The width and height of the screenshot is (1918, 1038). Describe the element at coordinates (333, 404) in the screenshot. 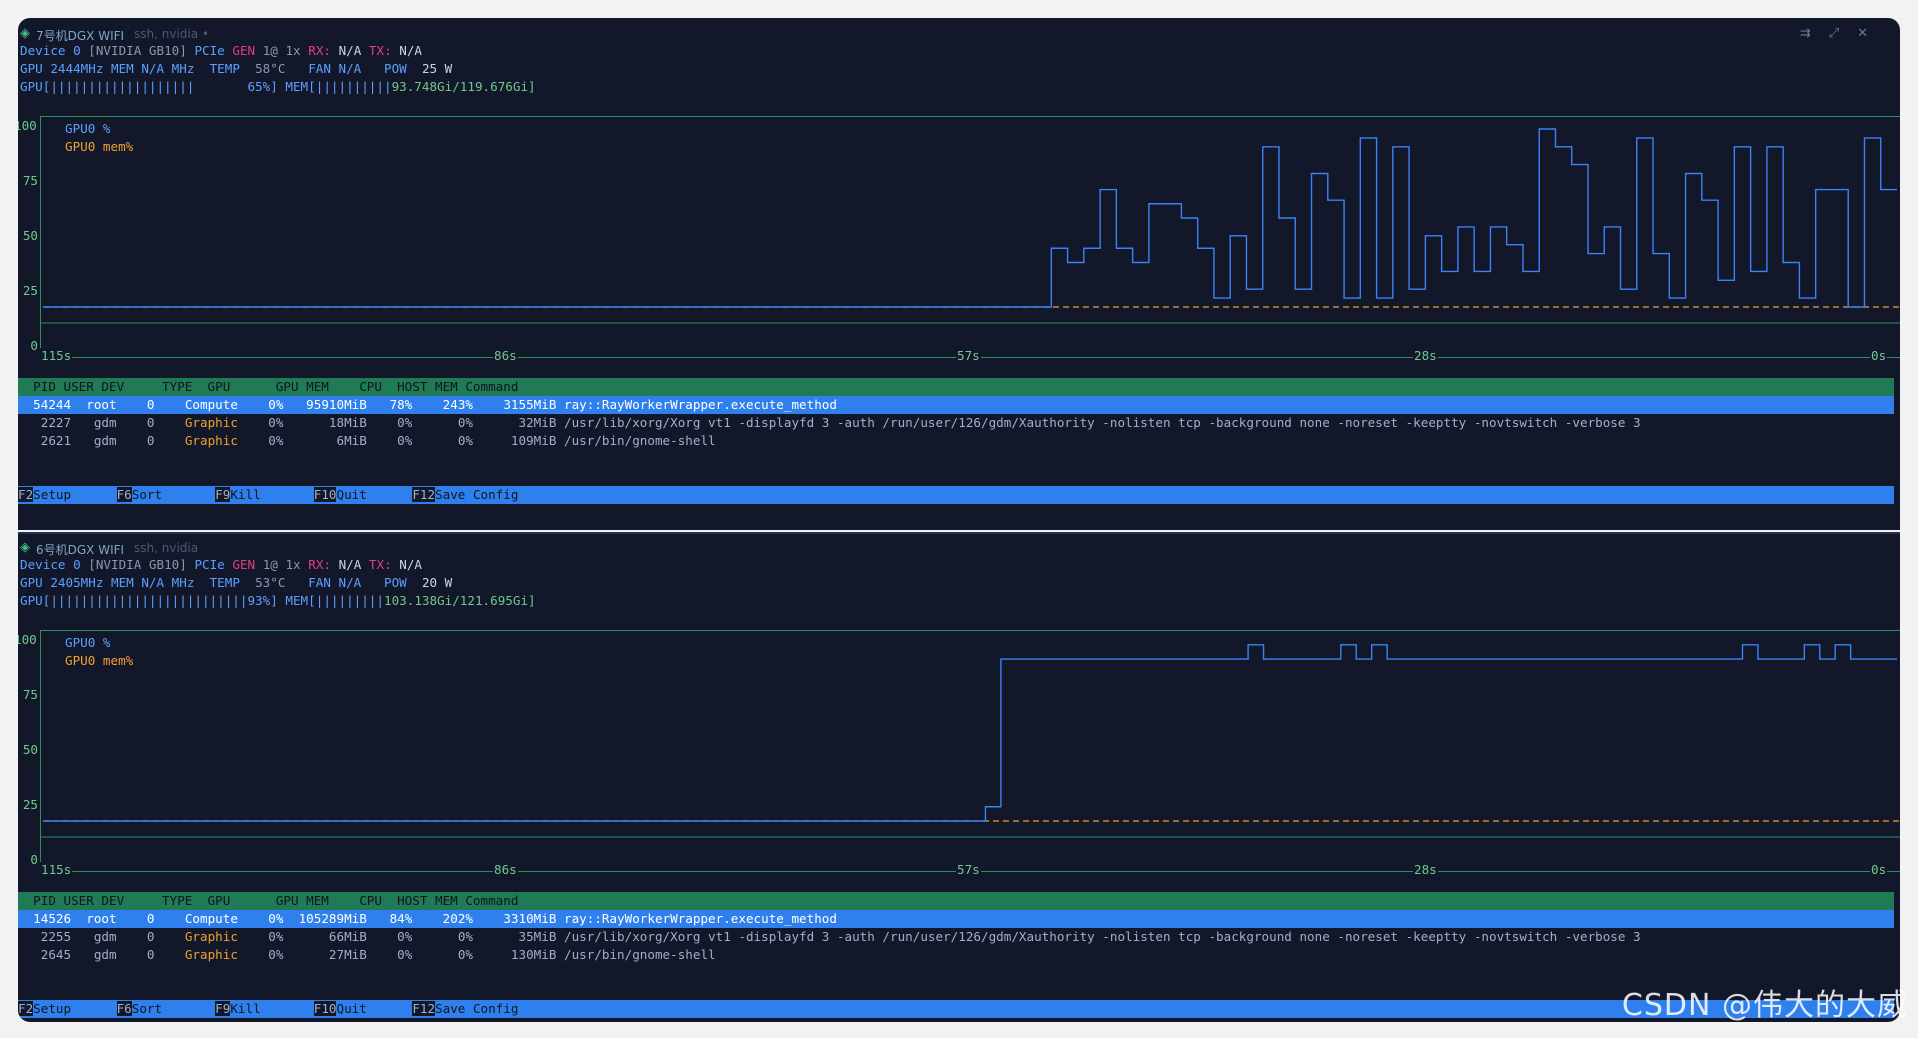

I see `cell-gpumem: 95910MiB` at that location.